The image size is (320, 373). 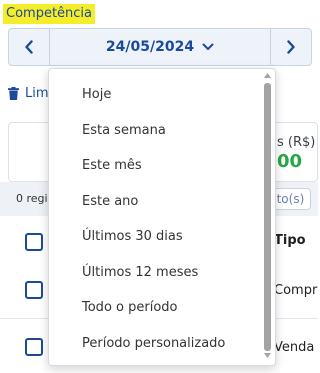 I want to click on scroll-up-arrow-icon, so click(x=267, y=77).